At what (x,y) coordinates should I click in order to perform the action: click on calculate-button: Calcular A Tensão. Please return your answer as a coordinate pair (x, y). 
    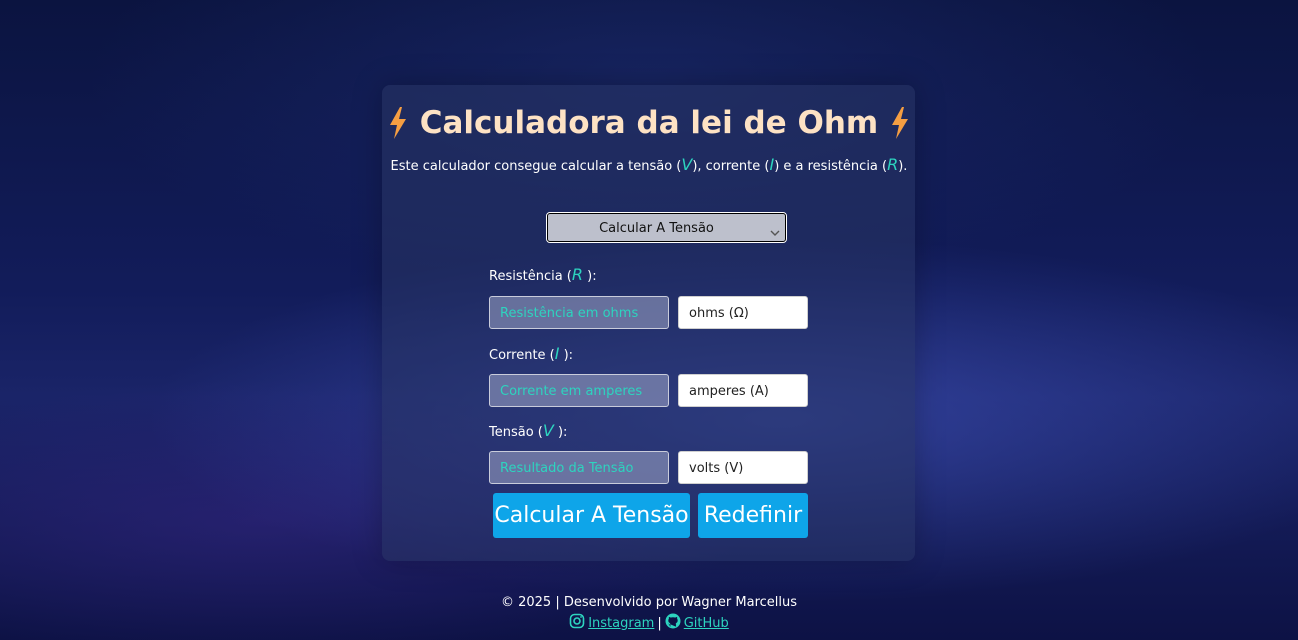
    Looking at the image, I should click on (591, 515).